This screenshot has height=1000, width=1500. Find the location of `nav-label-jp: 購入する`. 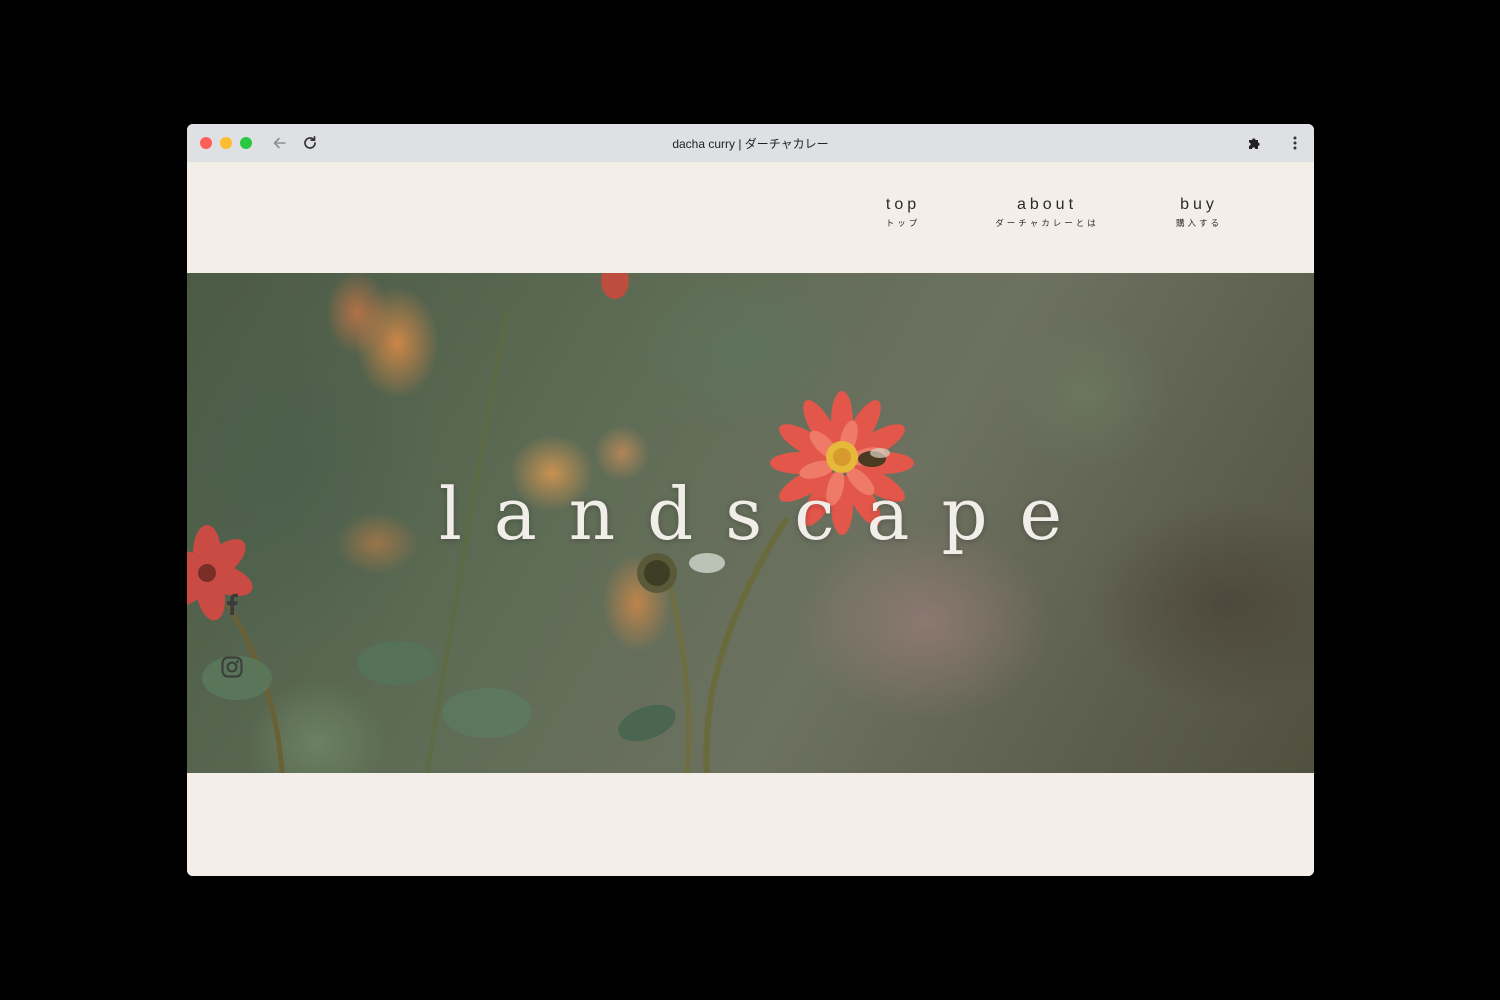

nav-label-jp: 購入する is located at coordinates (1198, 224).